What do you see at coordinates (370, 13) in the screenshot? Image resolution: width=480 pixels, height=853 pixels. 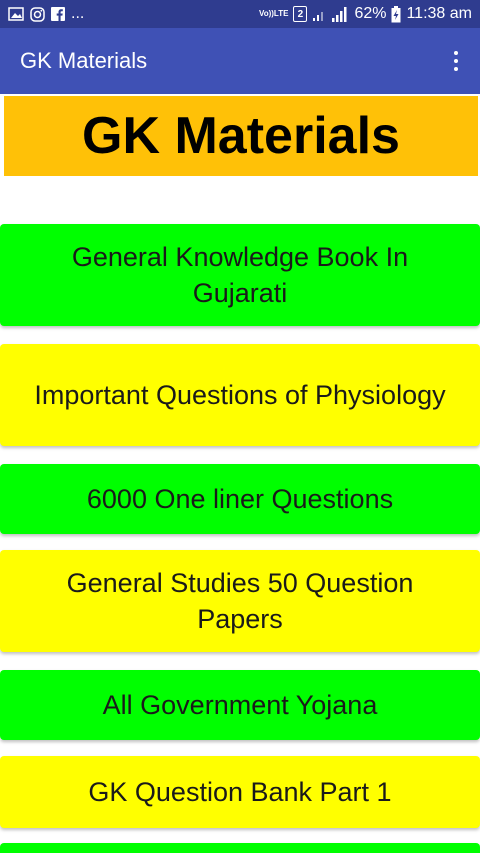 I see `battery-percent: 62%` at bounding box center [370, 13].